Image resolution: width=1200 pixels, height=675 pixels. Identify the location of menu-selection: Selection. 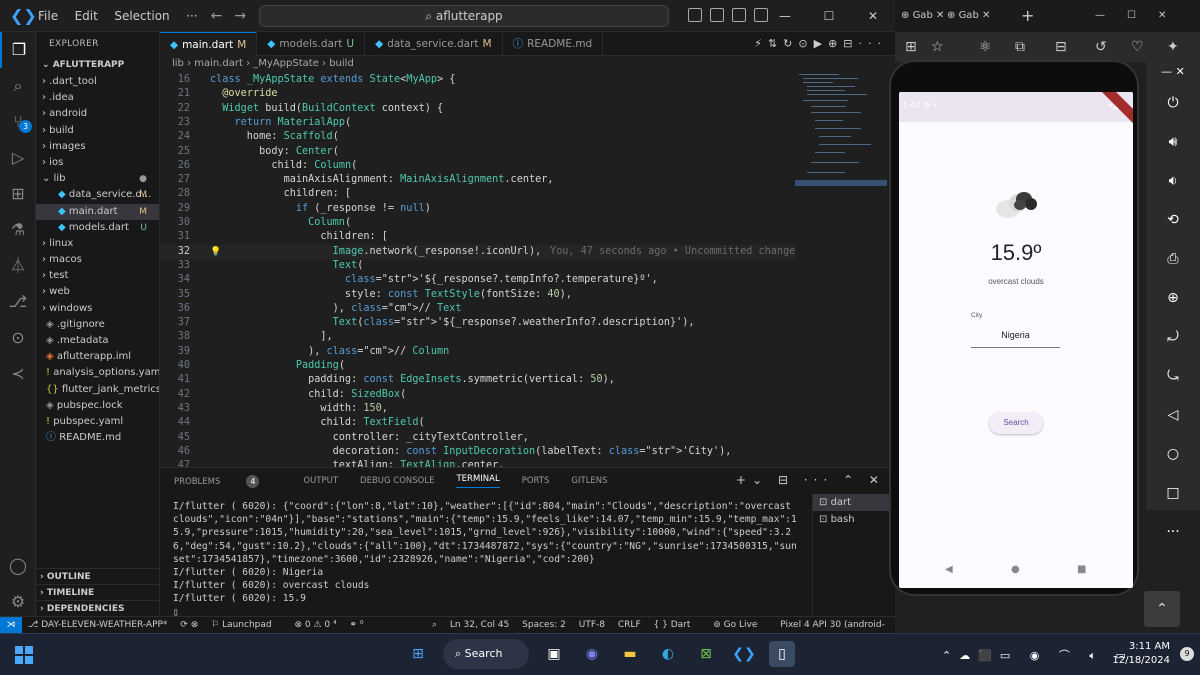
(141, 16).